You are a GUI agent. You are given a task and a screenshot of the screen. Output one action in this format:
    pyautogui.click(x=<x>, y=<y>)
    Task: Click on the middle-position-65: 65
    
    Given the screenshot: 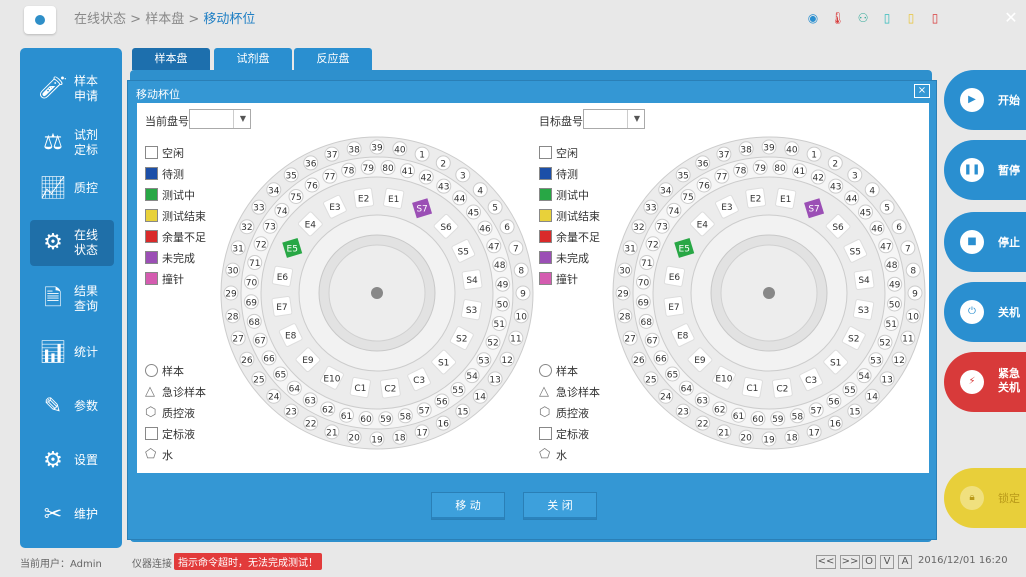 What is the action you would take?
    pyautogui.click(x=672, y=374)
    